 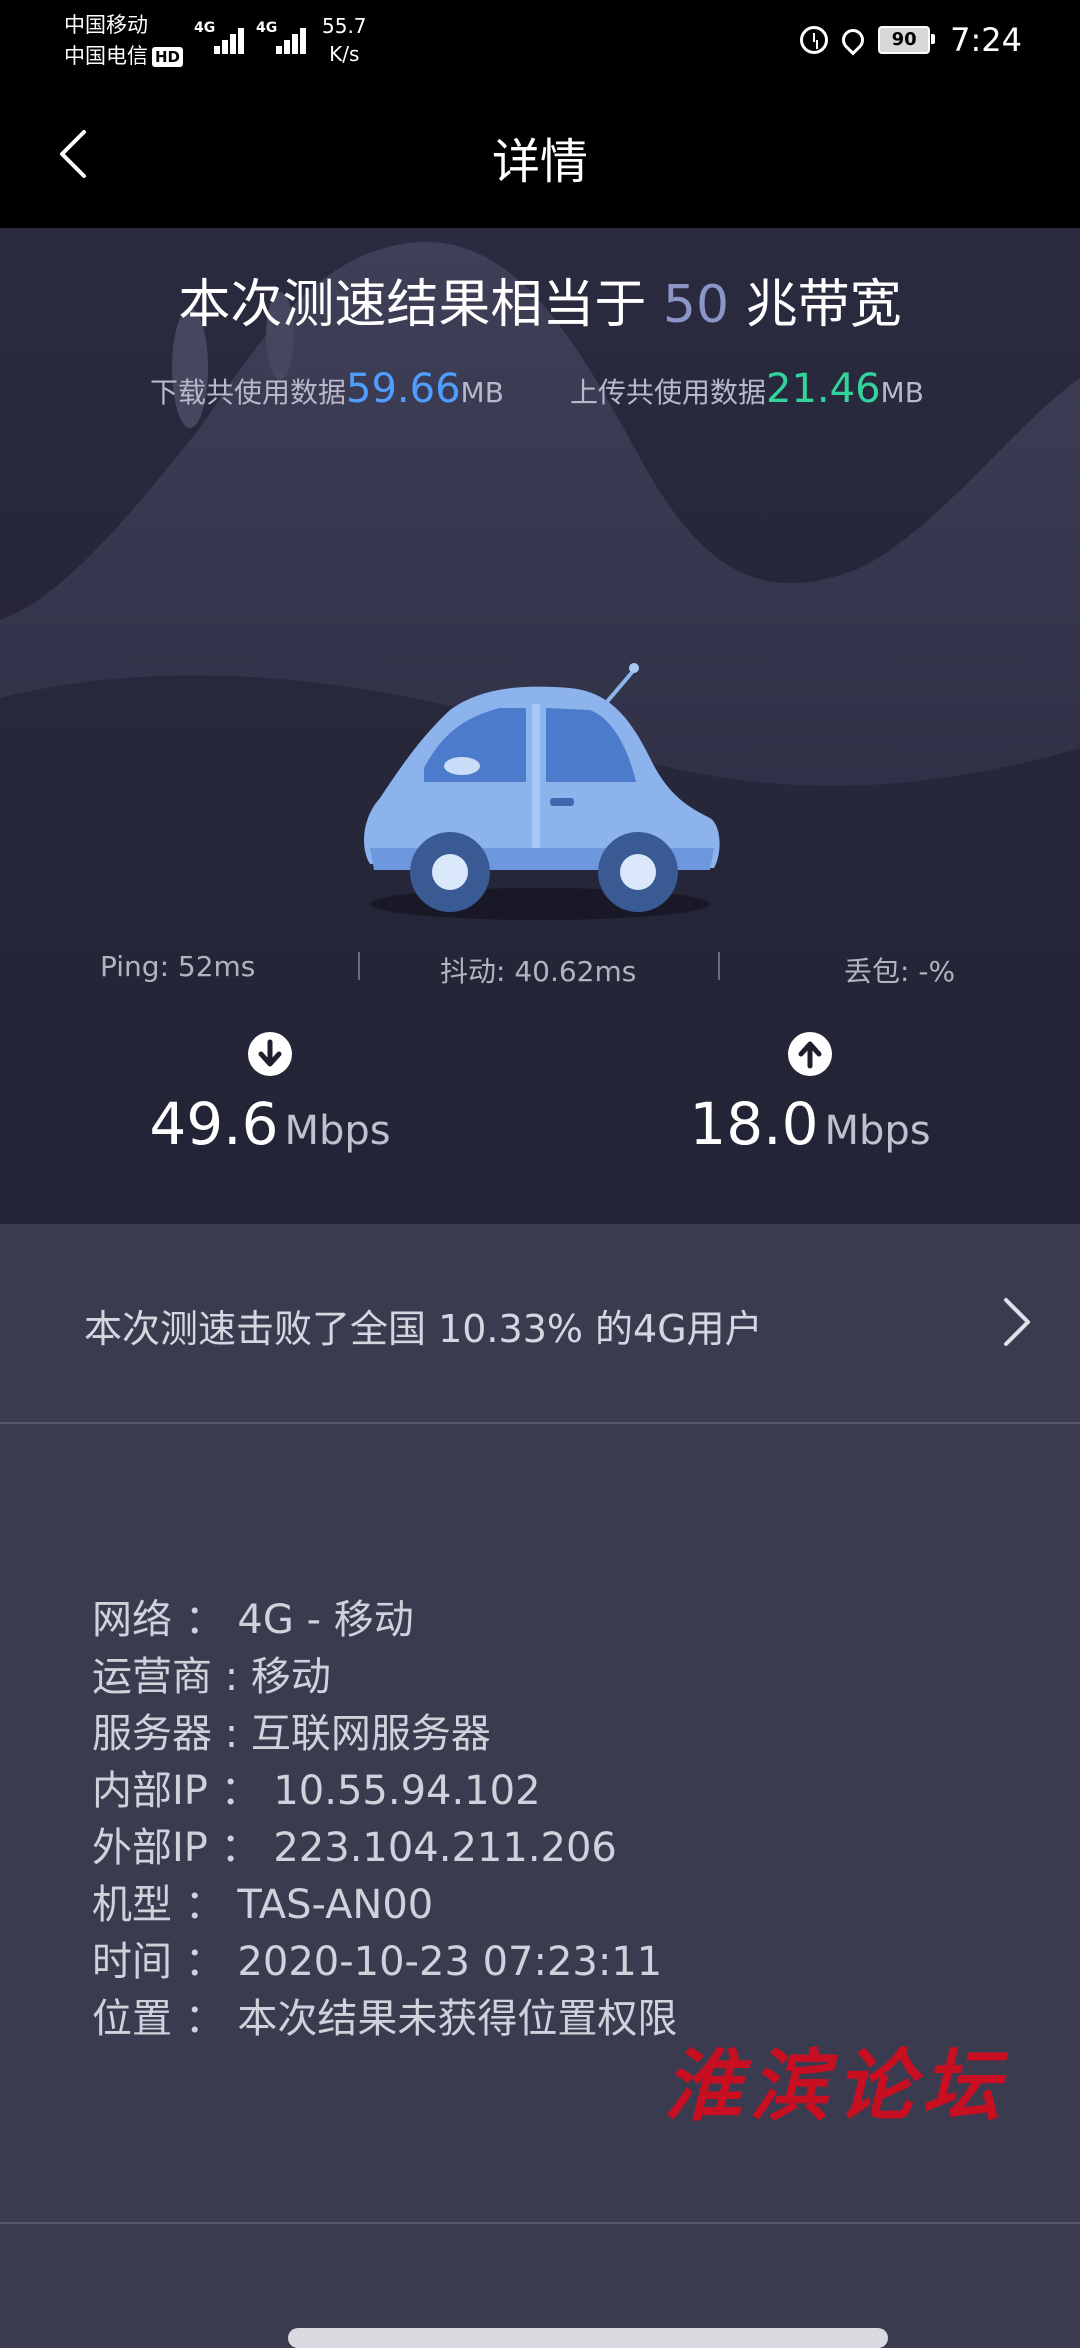 I want to click on battery-icon: 90, so click(x=907, y=40).